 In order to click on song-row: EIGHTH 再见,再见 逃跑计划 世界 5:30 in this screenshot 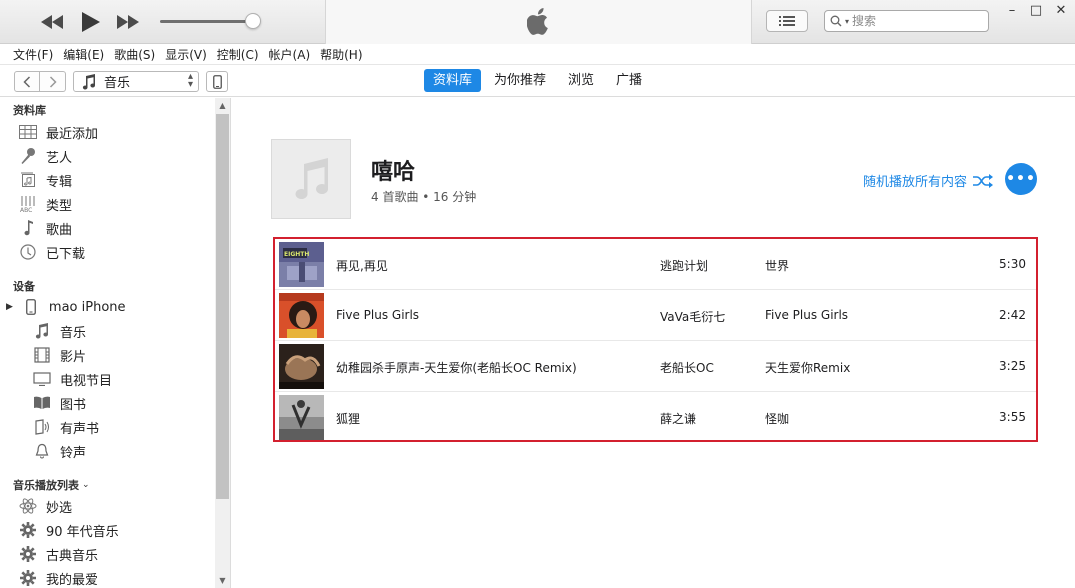, I will do `click(655, 264)`.